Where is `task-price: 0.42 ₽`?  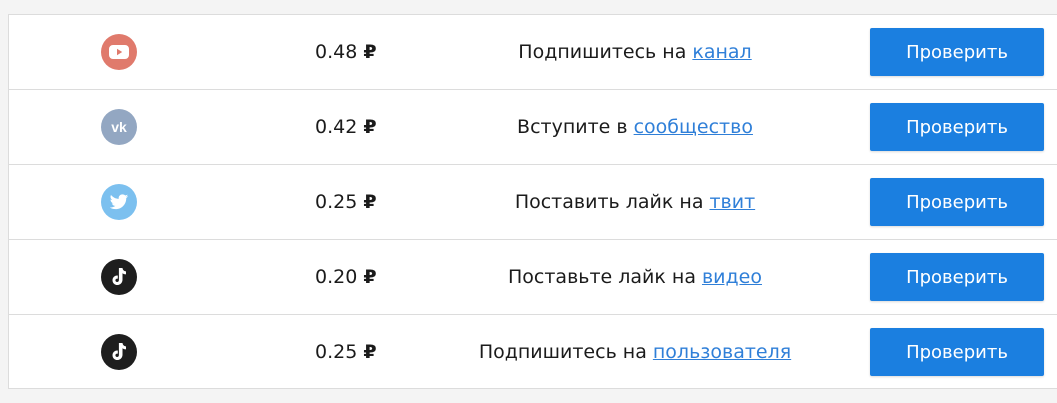
task-price: 0.42 ₽ is located at coordinates (346, 127).